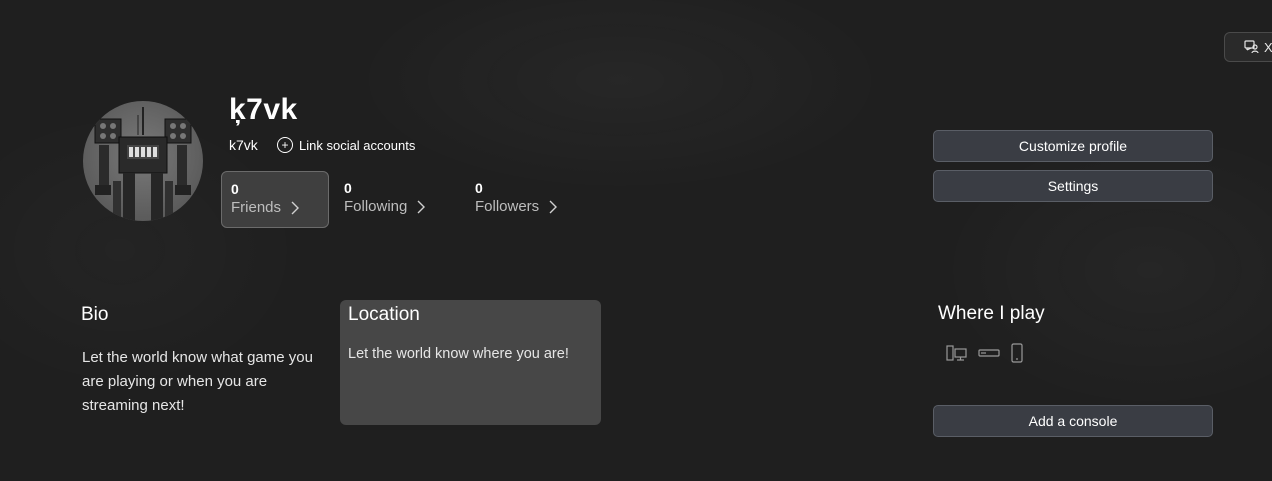 This screenshot has width=1272, height=481. I want to click on mobile-icon, so click(1017, 353).